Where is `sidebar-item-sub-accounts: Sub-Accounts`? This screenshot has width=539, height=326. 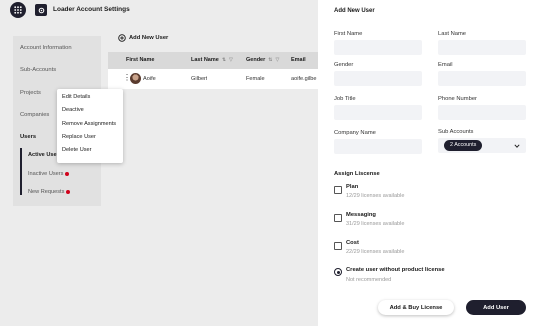 sidebar-item-sub-accounts: Sub-Accounts is located at coordinates (38, 70).